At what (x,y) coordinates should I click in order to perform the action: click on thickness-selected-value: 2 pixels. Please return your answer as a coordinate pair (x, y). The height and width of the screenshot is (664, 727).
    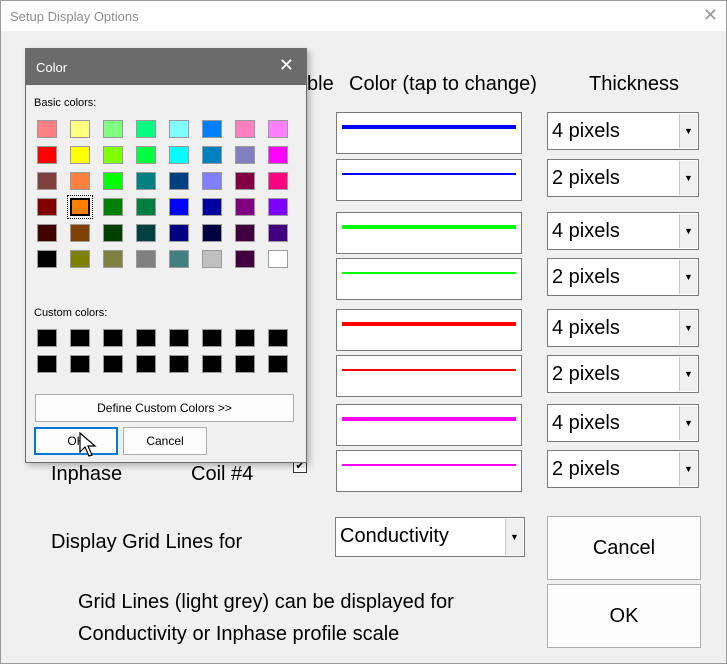
    Looking at the image, I should click on (586, 178).